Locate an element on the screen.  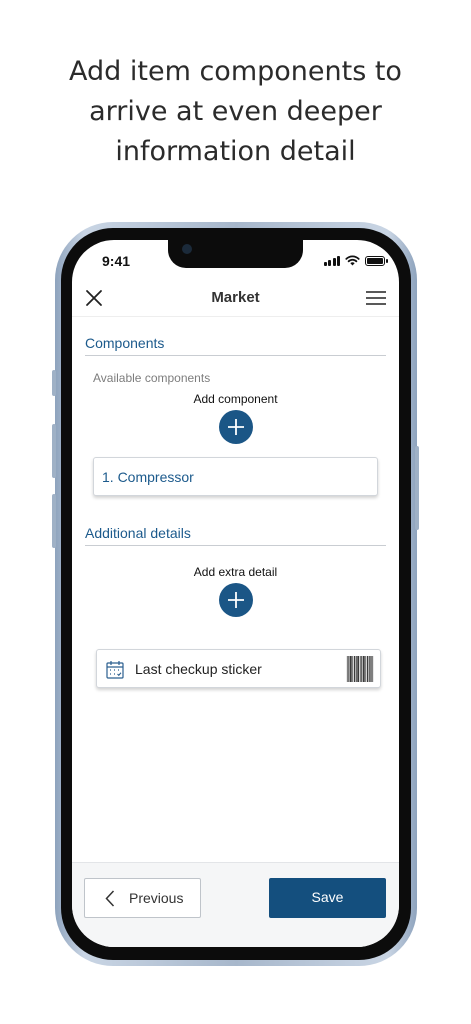
add-component-button is located at coordinates (236, 427).